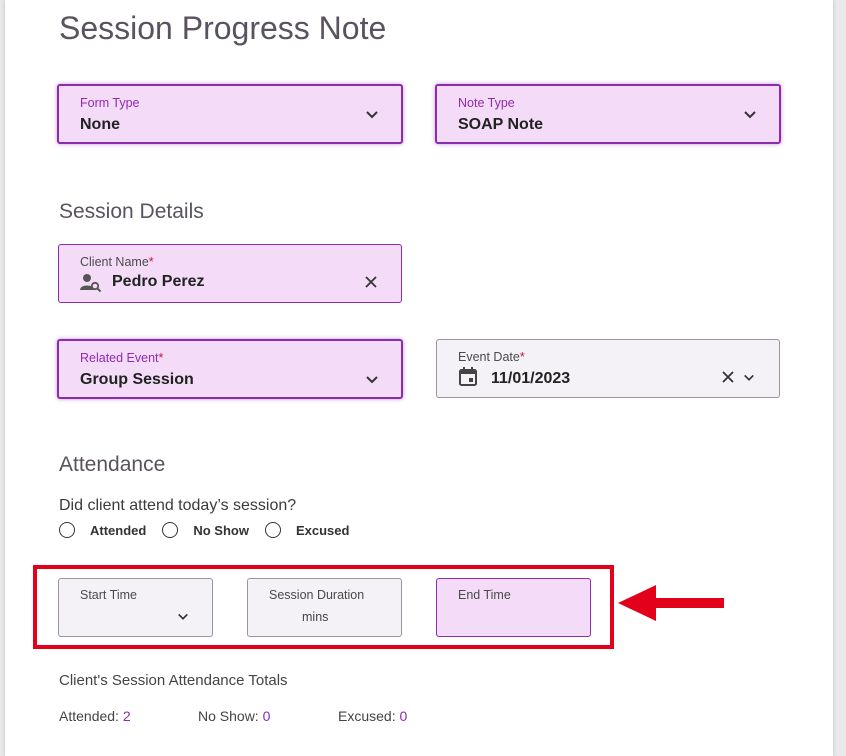  I want to click on event-date-field: Event Date* 11/01/2023, so click(608, 368).